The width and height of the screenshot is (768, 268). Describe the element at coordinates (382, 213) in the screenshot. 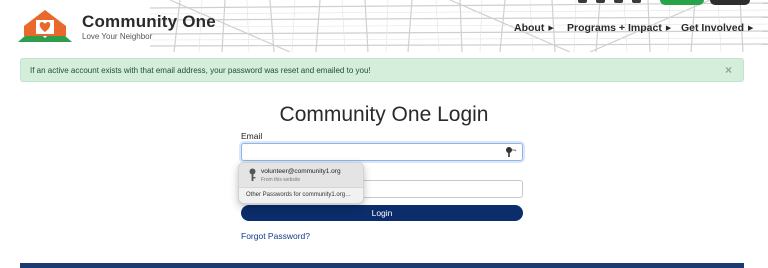

I see `login-button: Login` at that location.